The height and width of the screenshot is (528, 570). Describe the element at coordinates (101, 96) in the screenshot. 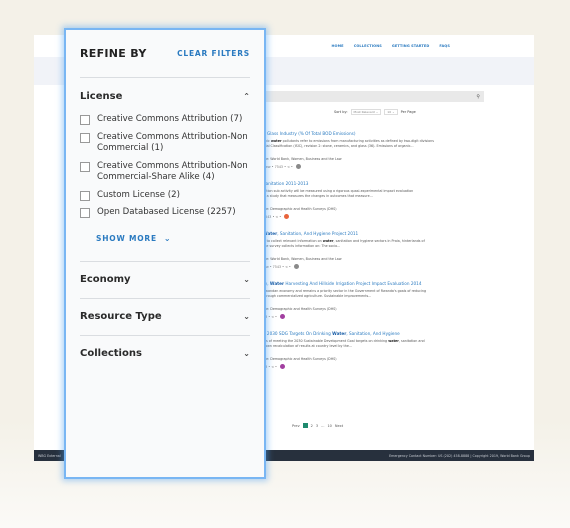

I see `section-title: License` at that location.